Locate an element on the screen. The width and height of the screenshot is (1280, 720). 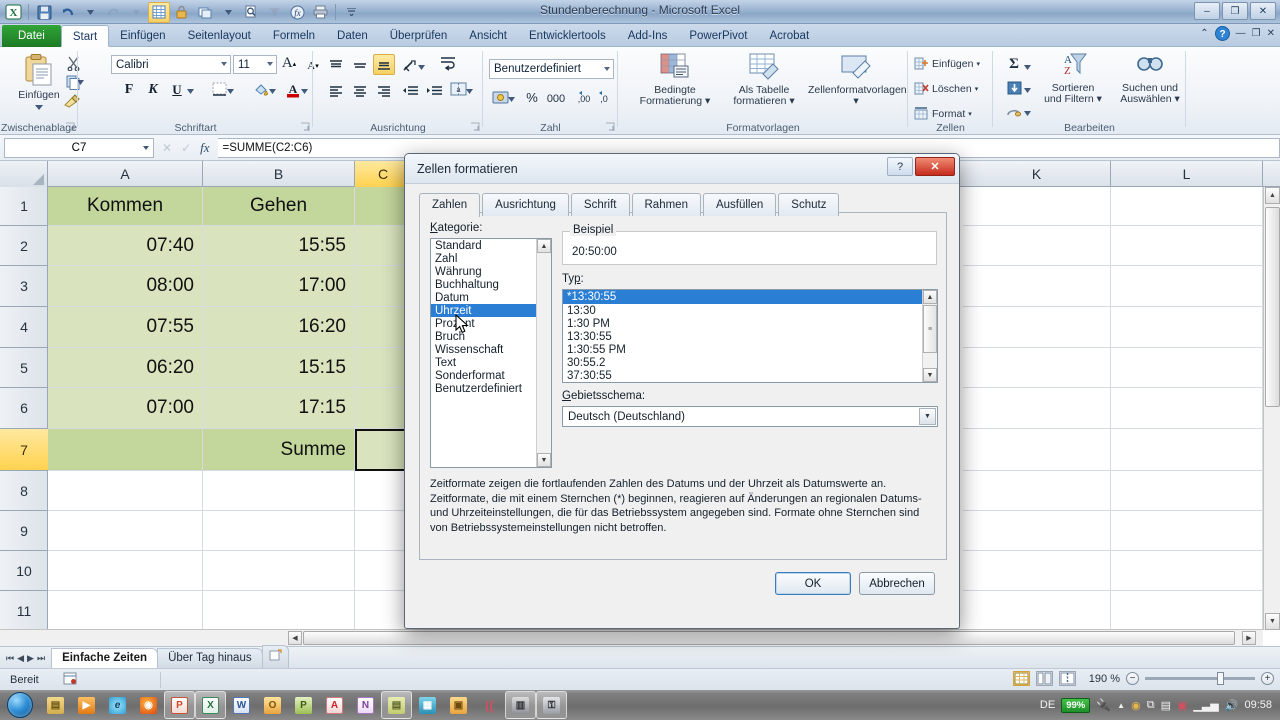
row-header-3: 3 is located at coordinates (24, 286).